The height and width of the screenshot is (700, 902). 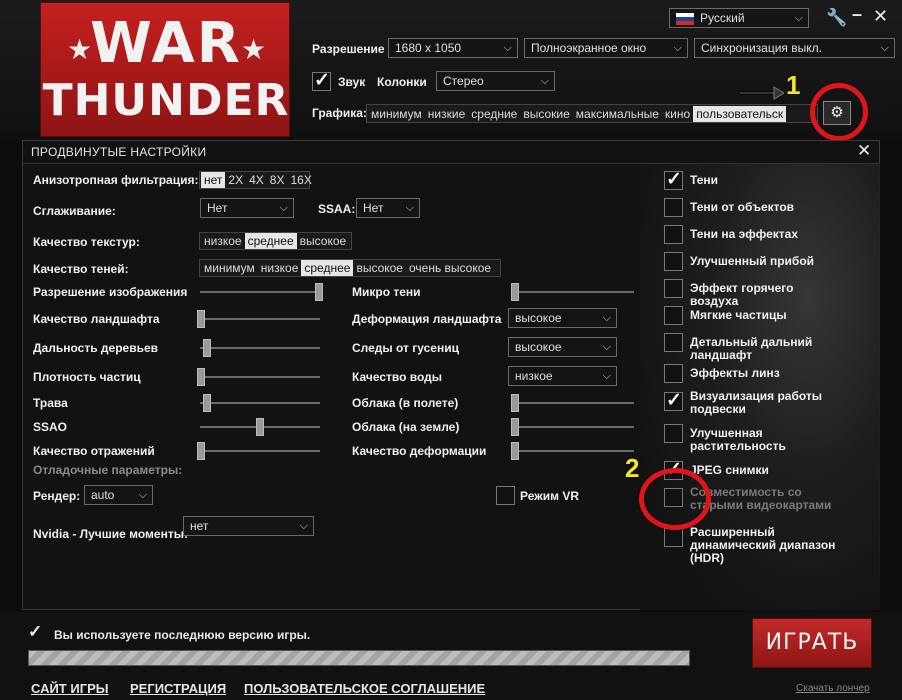 What do you see at coordinates (451, 163) in the screenshot?
I see `panel-title-divider` at bounding box center [451, 163].